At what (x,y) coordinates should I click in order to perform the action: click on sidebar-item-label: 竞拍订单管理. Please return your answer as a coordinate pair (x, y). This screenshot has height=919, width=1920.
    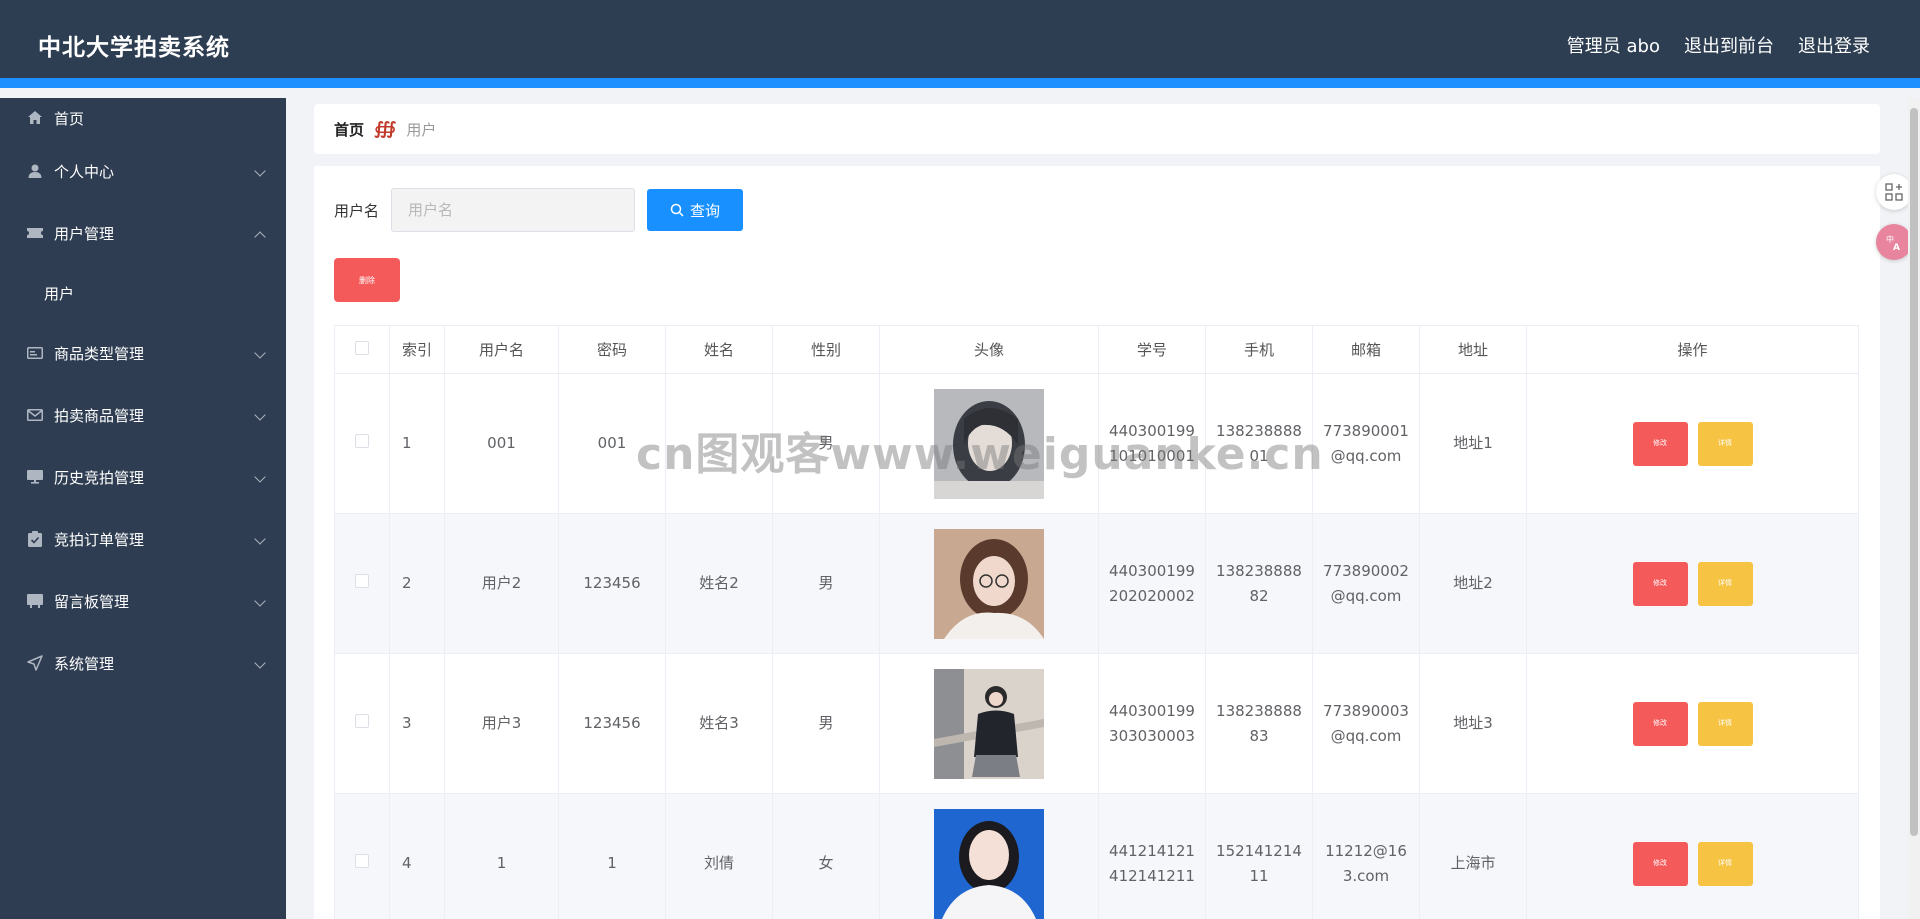
    Looking at the image, I should click on (99, 539).